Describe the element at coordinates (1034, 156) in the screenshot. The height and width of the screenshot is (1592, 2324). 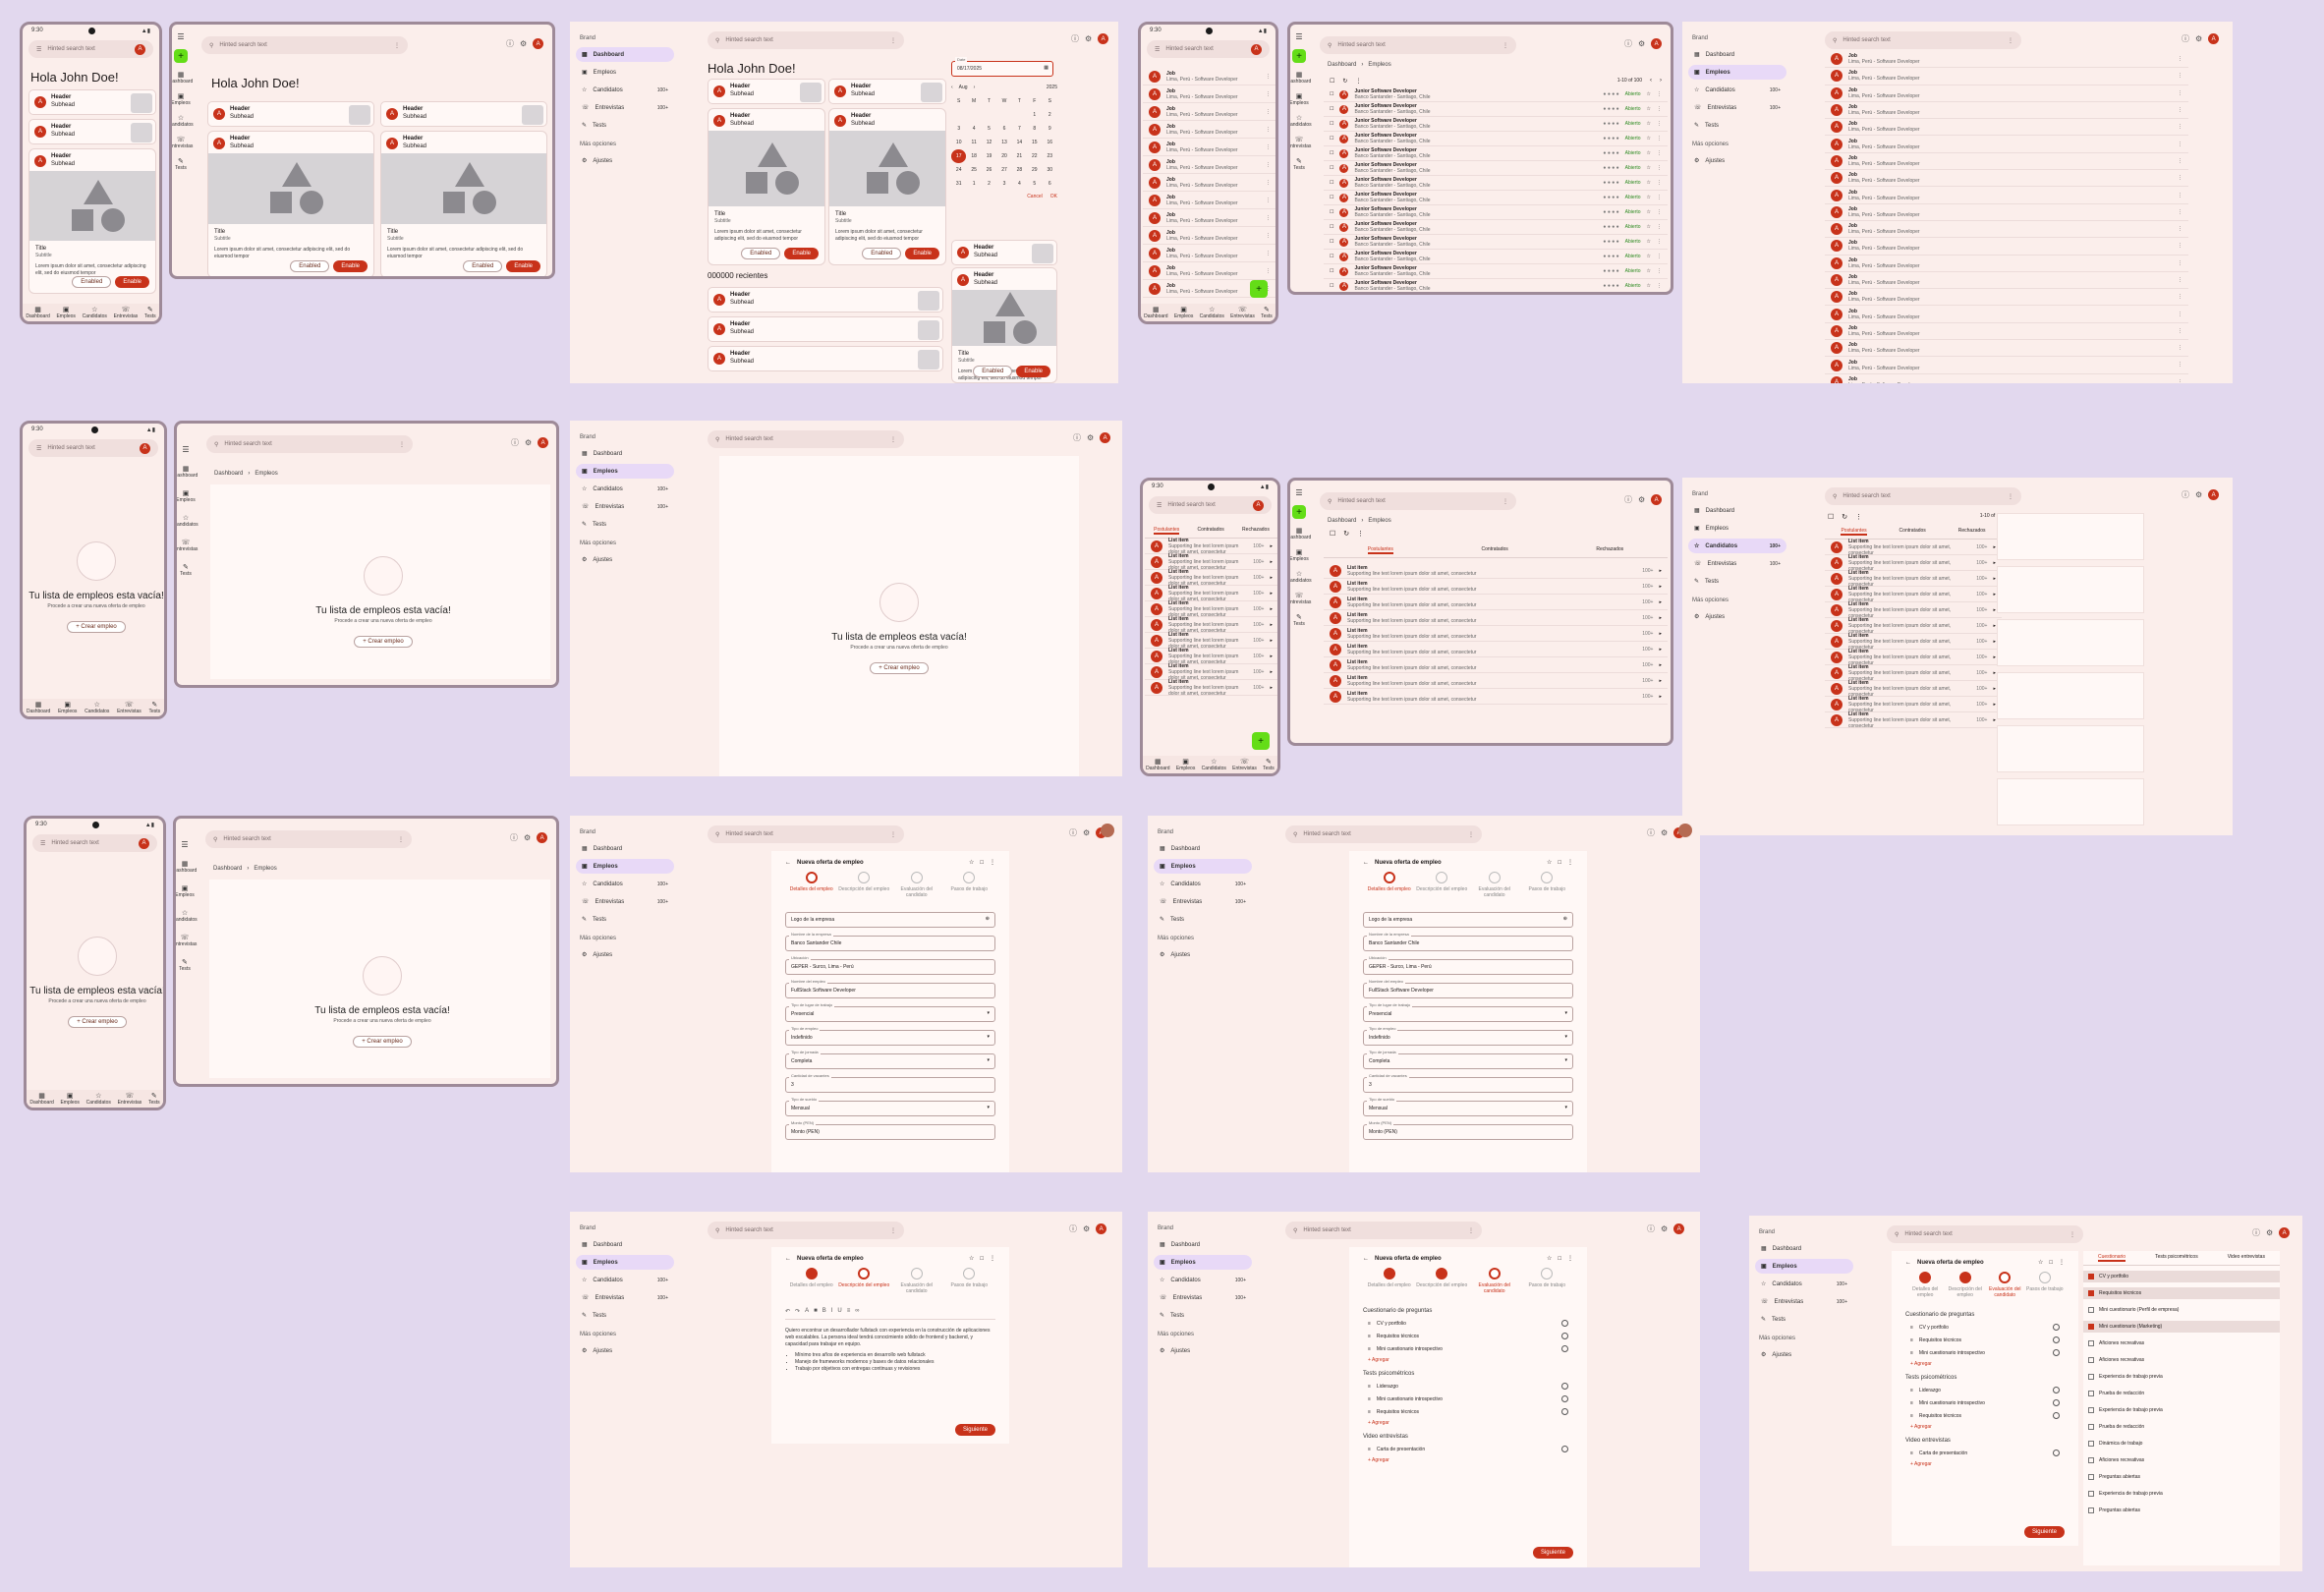
I see `day-cell: 22` at that location.